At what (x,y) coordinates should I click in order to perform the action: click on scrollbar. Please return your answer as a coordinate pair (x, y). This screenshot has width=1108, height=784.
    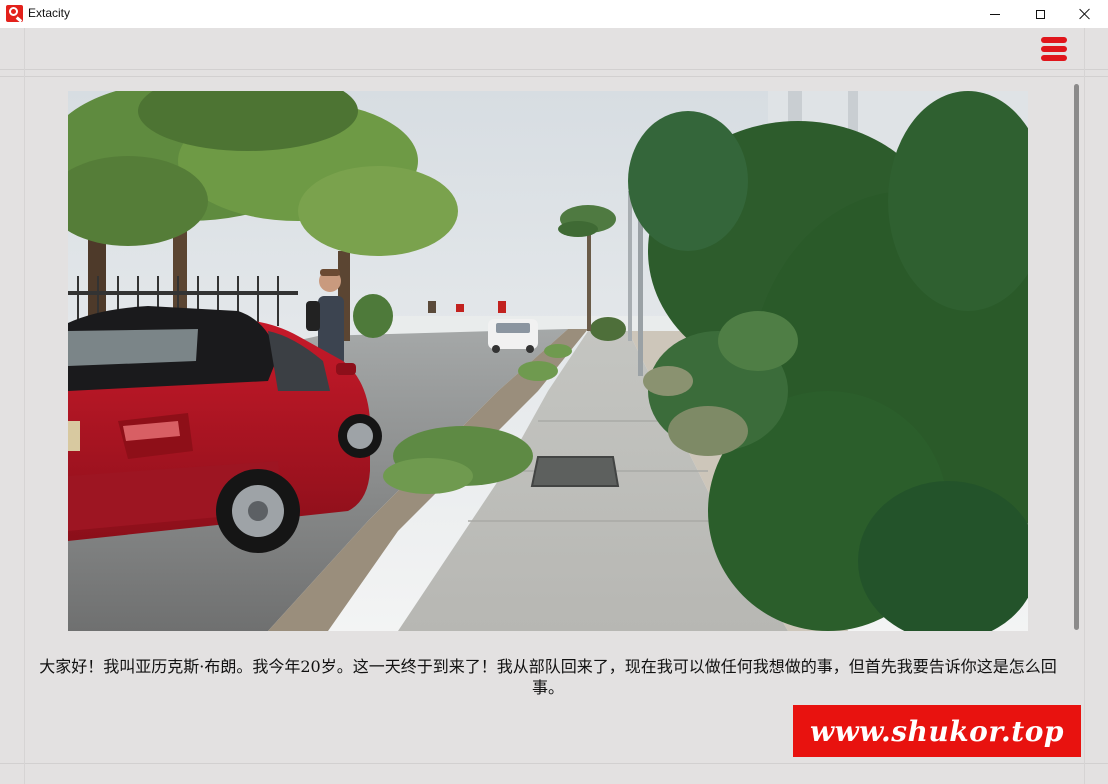
    Looking at the image, I should click on (1076, 357).